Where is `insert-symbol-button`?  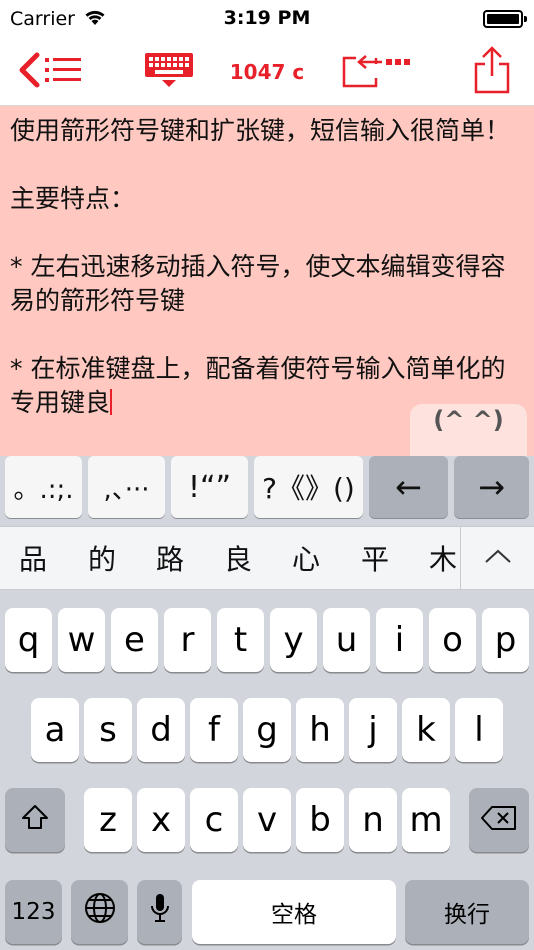
insert-symbol-button is located at coordinates (376, 72).